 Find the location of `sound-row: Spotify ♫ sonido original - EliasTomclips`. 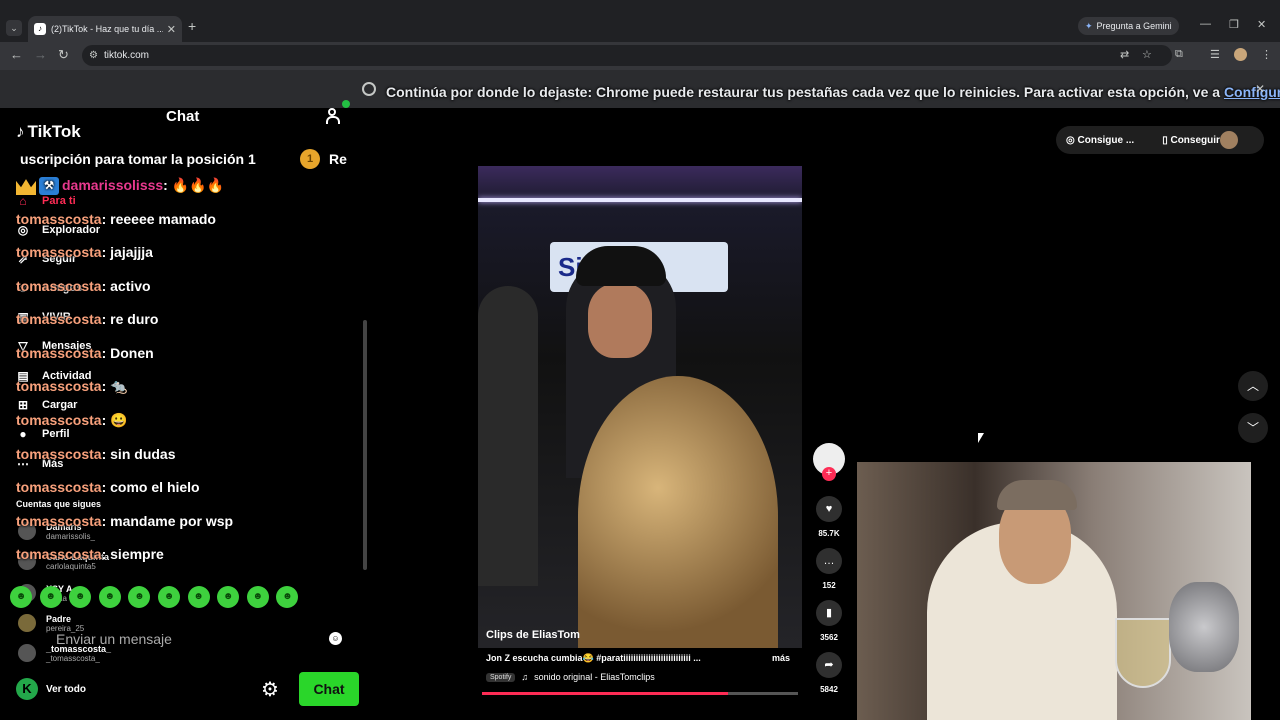

sound-row: Spotify ♫ sonido original - EliasTomclips is located at coordinates (570, 677).